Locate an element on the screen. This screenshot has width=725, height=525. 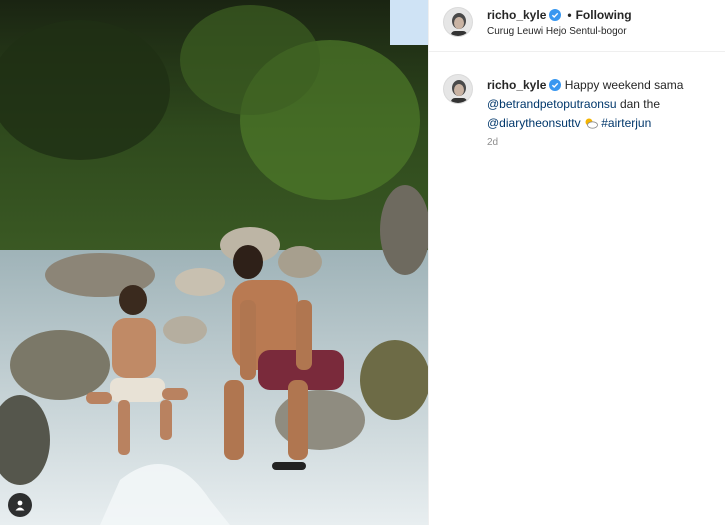
user-tags-button is located at coordinates (20, 505).